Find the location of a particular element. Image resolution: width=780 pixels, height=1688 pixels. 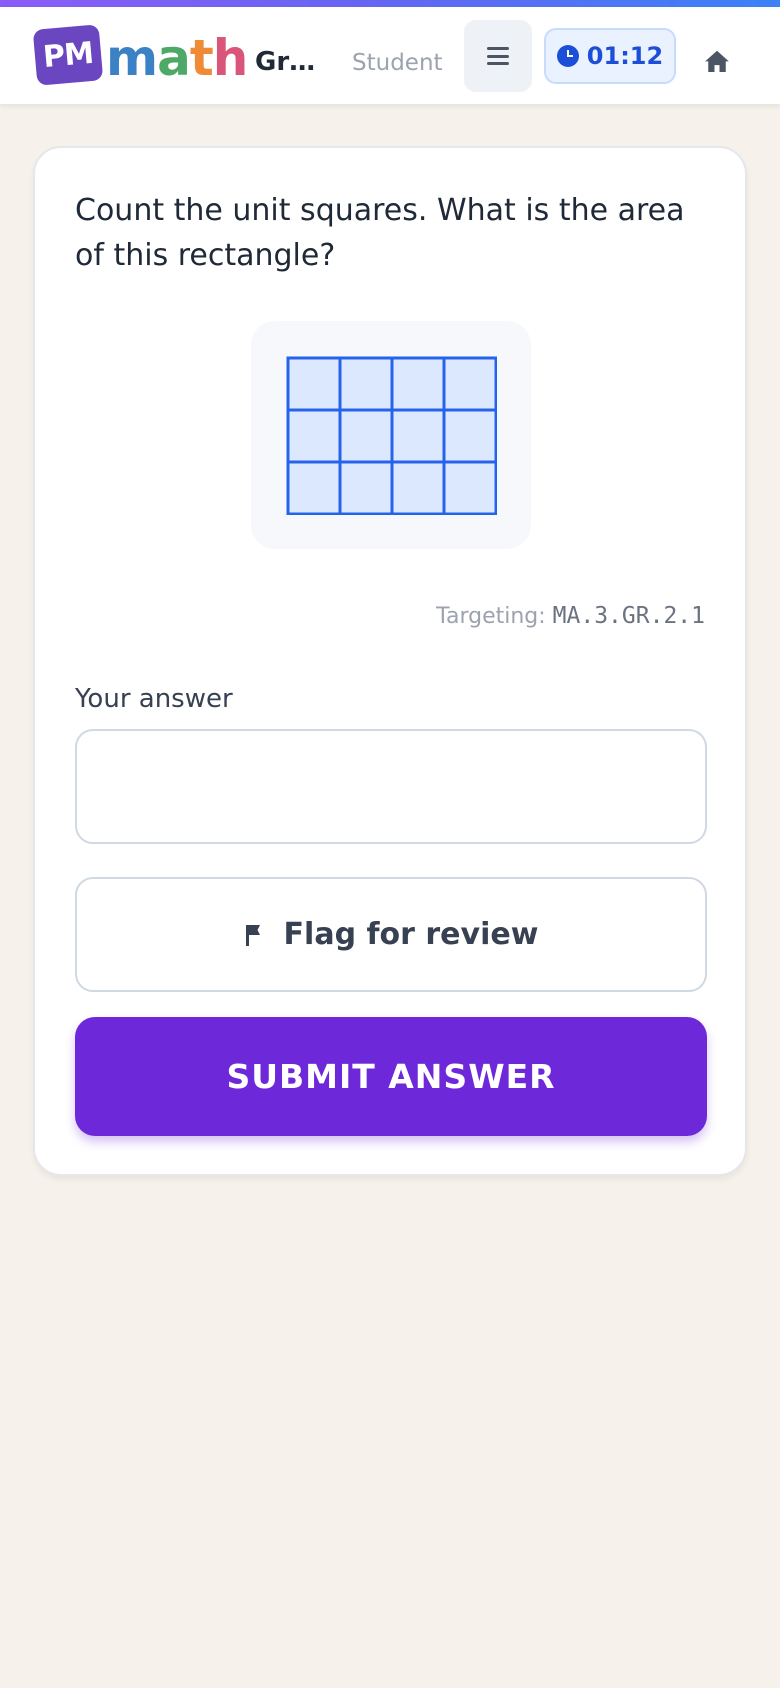

logo-badge: PM is located at coordinates (68, 55).